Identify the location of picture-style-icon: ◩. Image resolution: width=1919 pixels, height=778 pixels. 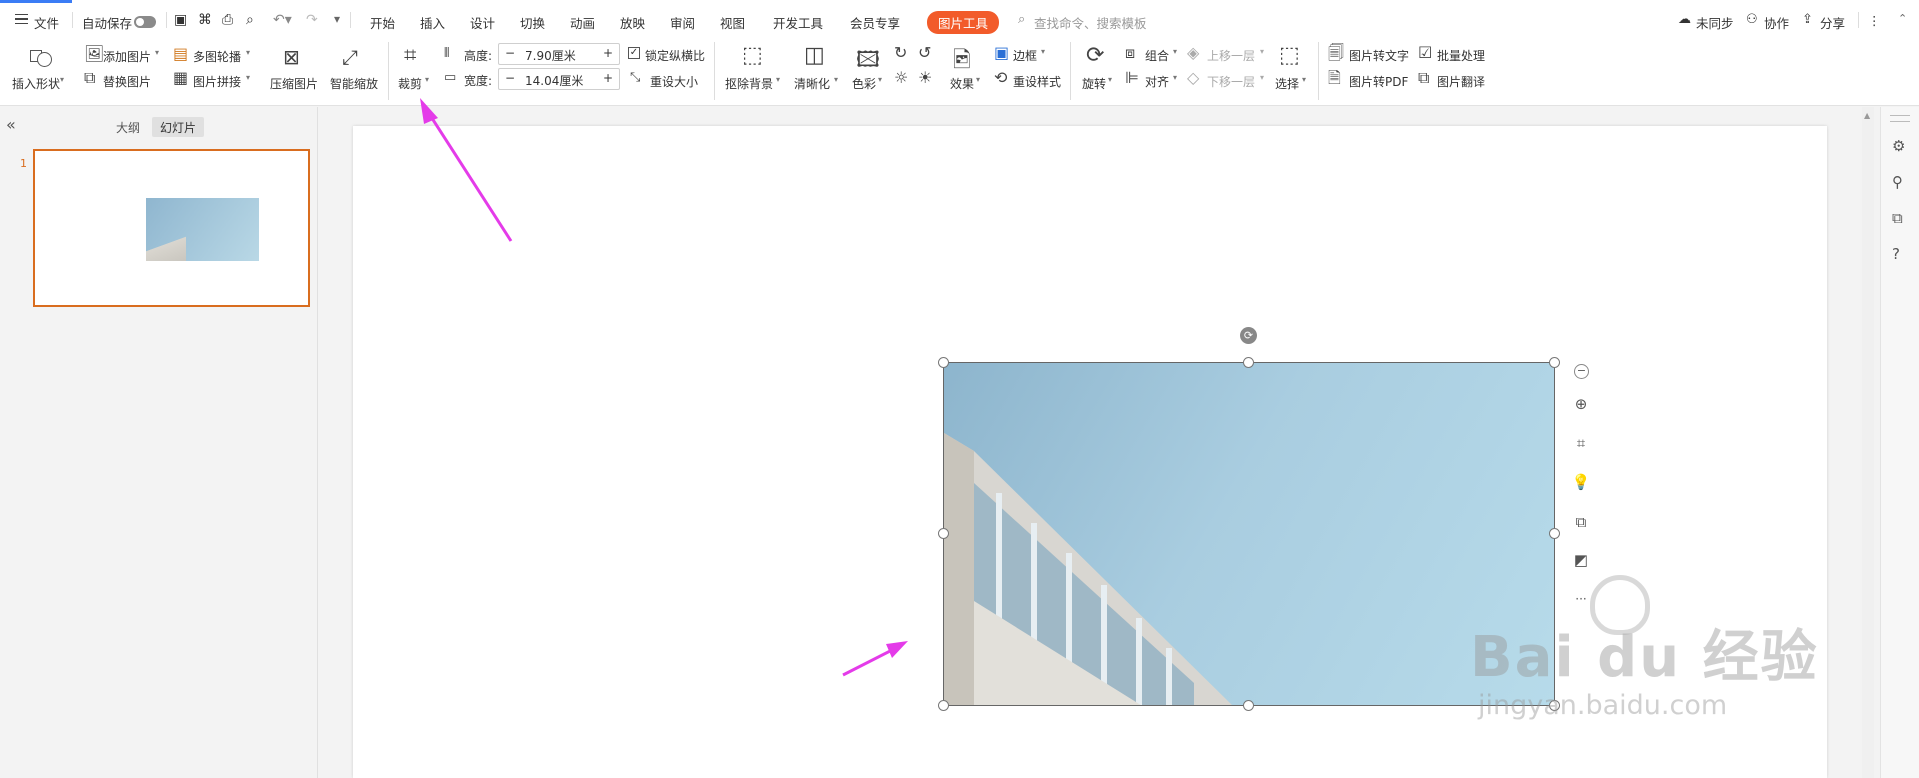
(1581, 560).